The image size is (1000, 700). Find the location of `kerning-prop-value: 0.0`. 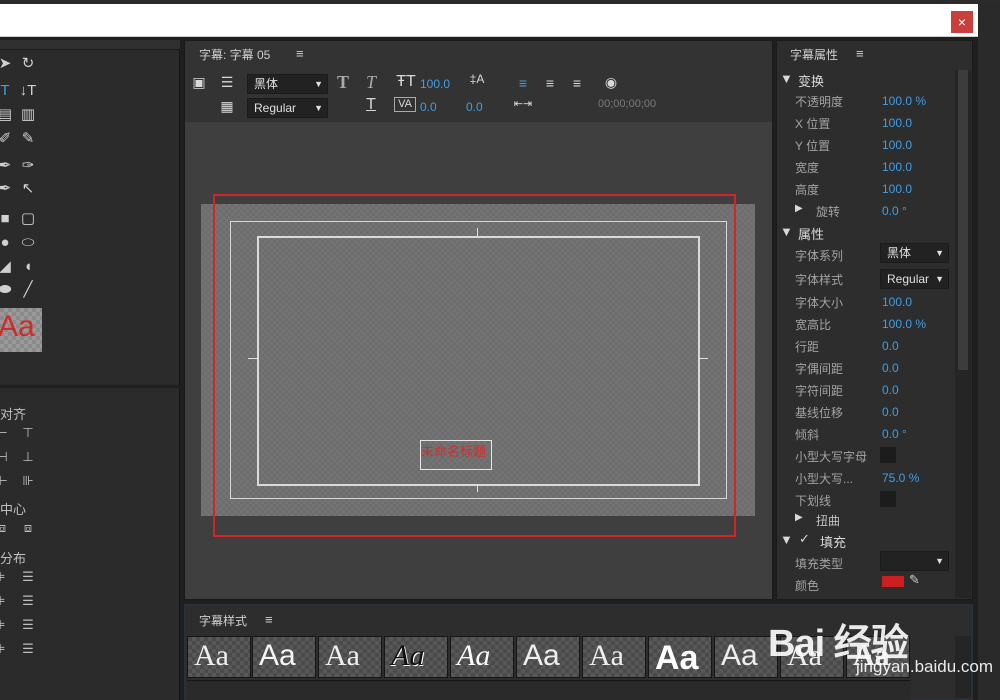

kerning-prop-value: 0.0 is located at coordinates (890, 368).